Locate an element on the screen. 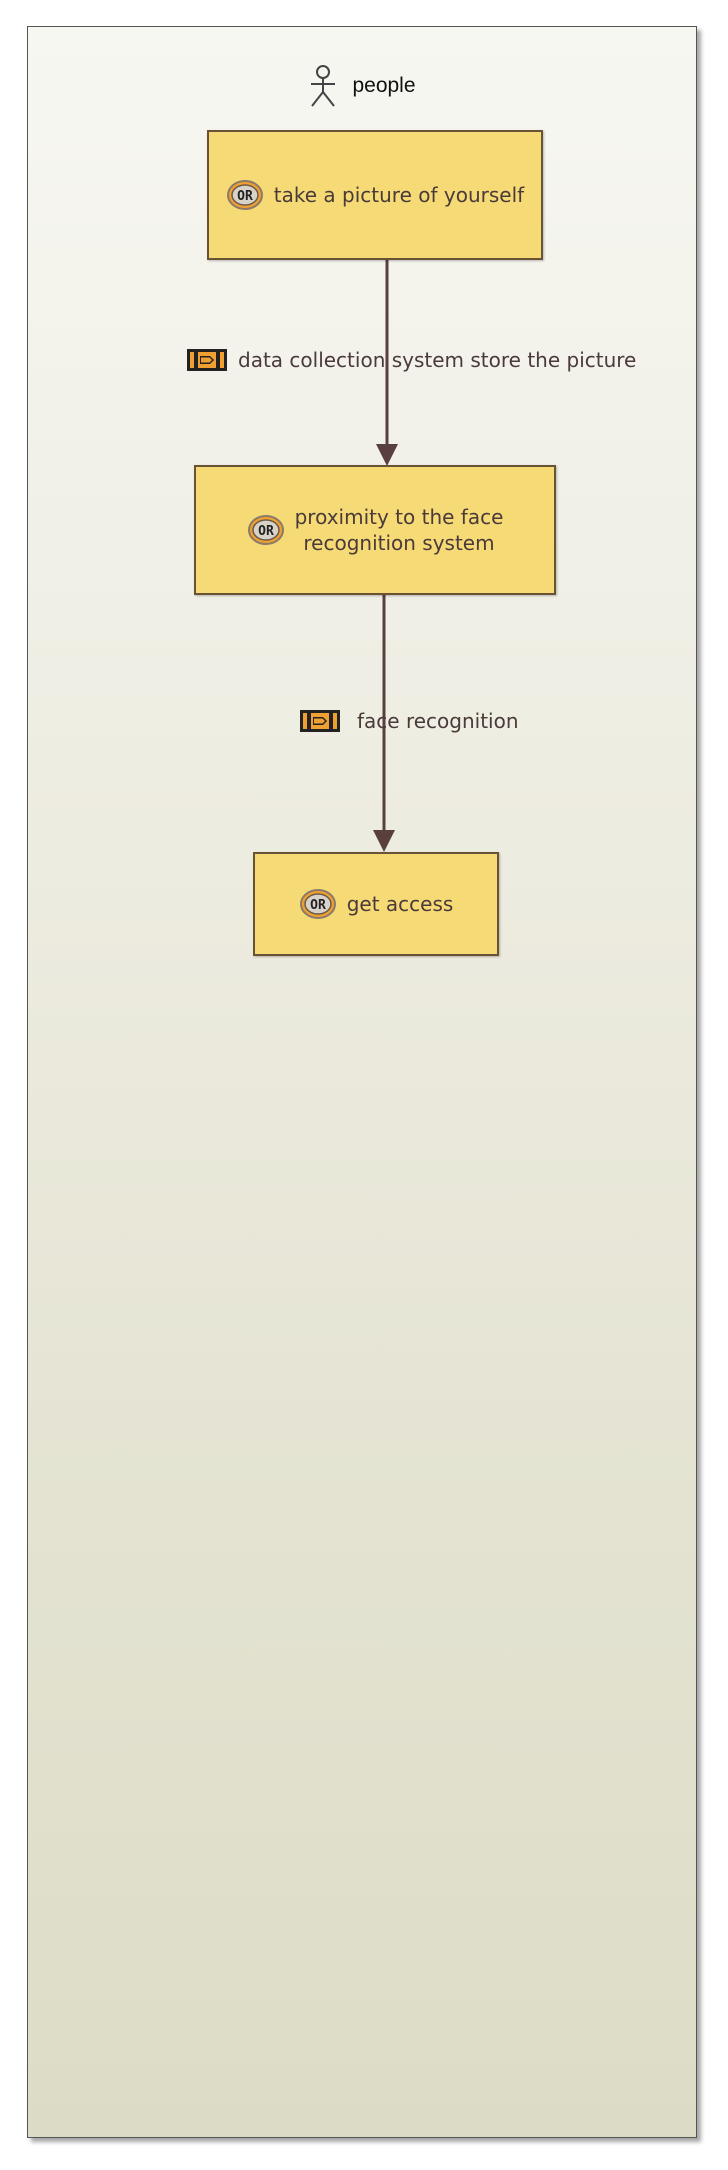 The image size is (728, 2170). activity-label: proximity to the face recognition system is located at coordinates (399, 530).